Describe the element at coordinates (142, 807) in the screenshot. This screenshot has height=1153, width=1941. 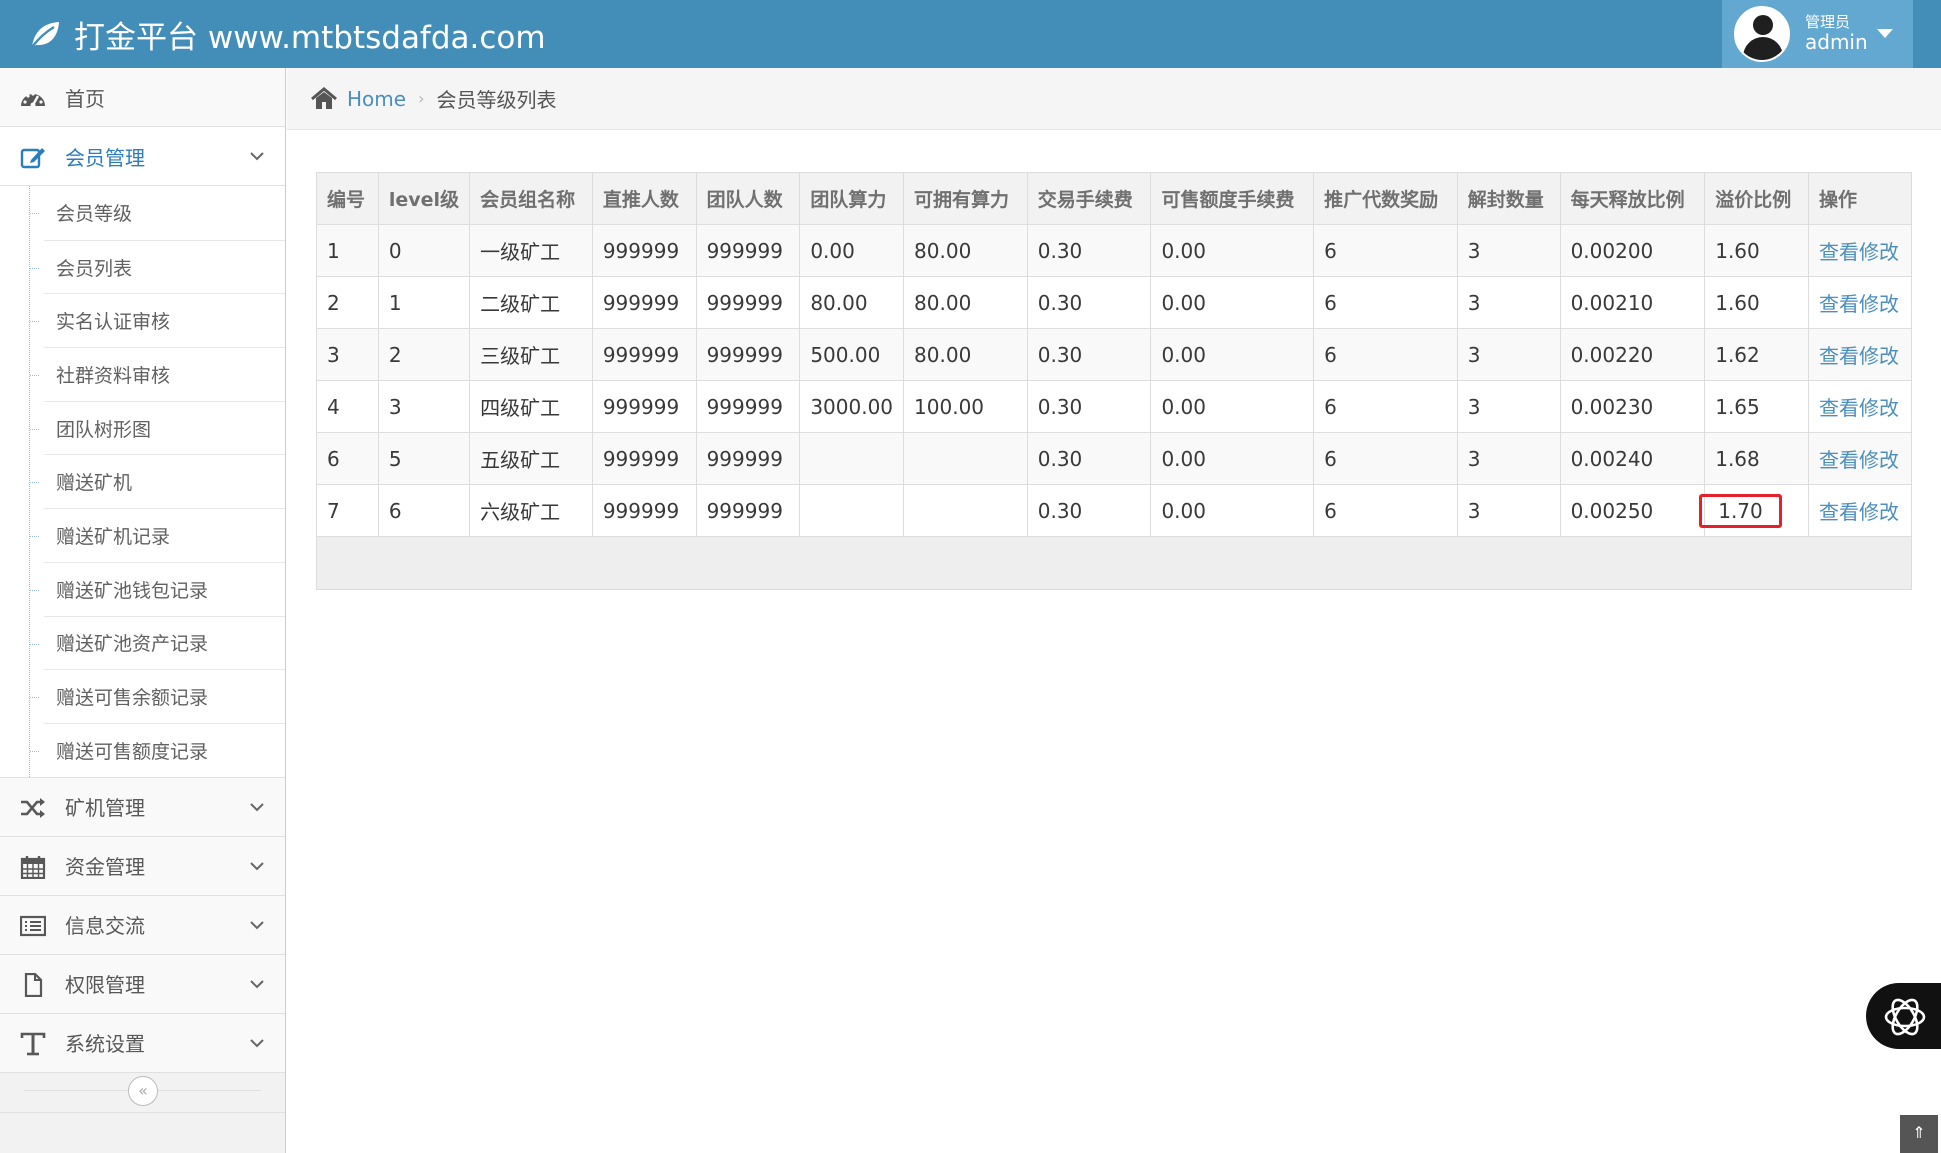
I see `sidebar-item-miners: 矿机管理` at that location.